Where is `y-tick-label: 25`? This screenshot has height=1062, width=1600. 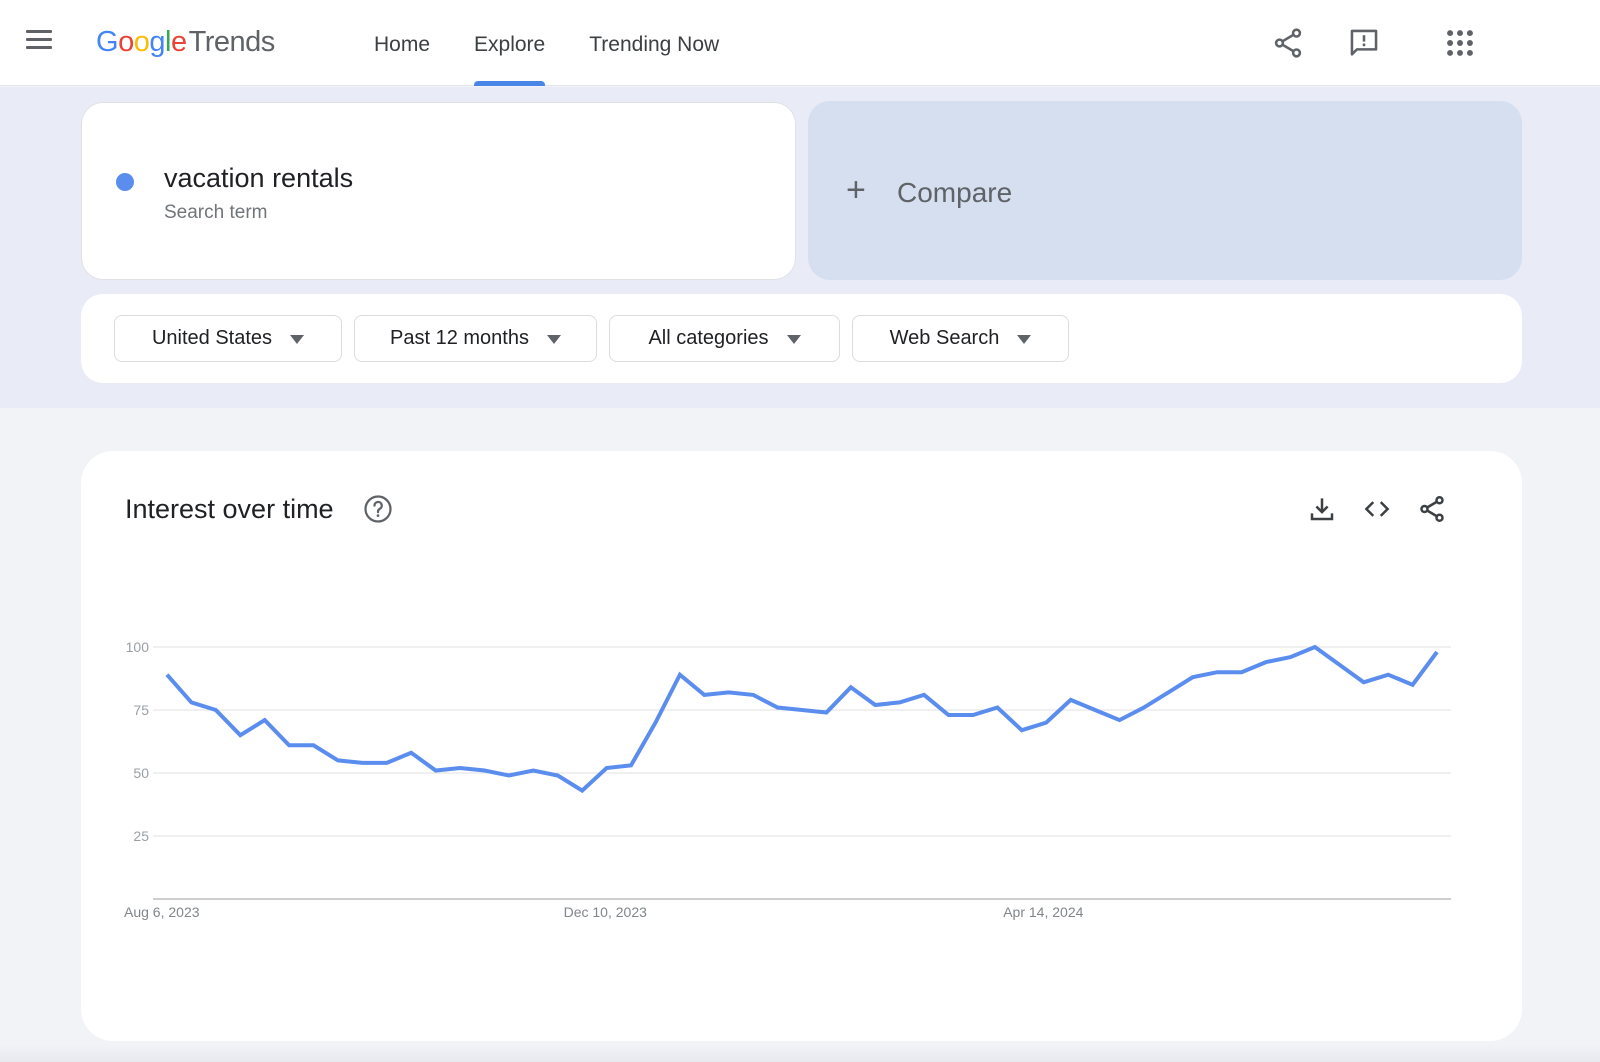
y-tick-label: 25 is located at coordinates (141, 836).